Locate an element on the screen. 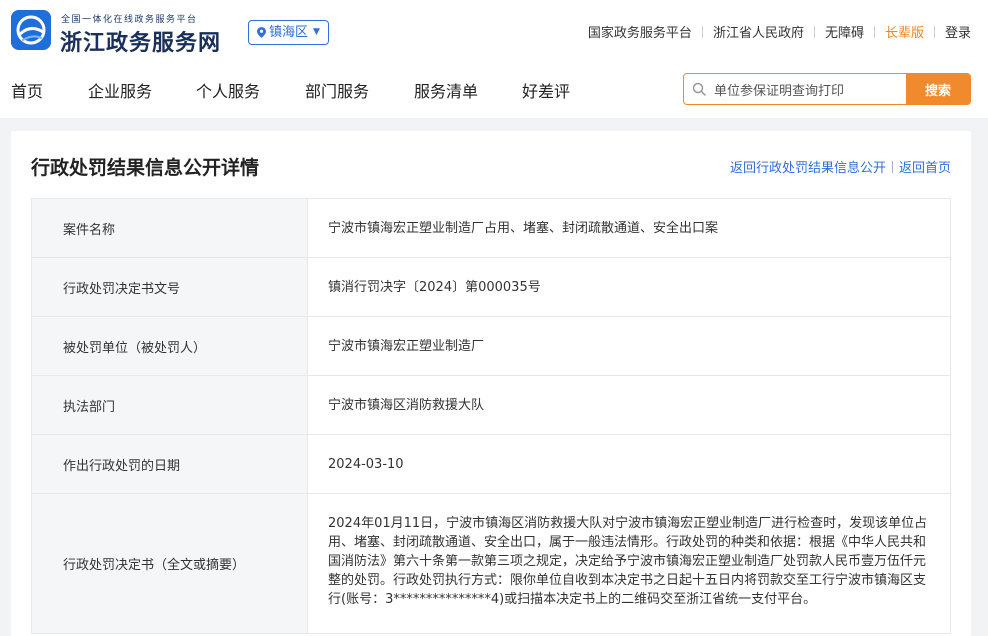  nav-item-personal: 个人服务 is located at coordinates (228, 90).